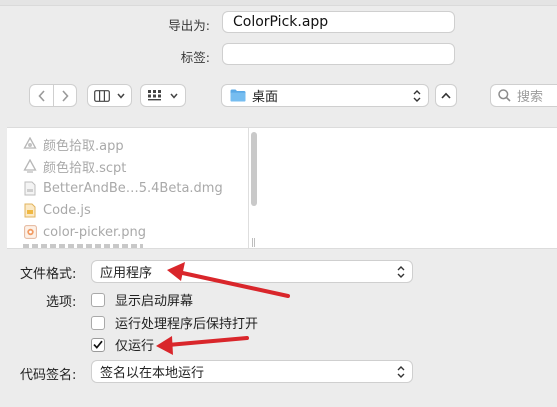 Image resolution: width=557 pixels, height=407 pixels. I want to click on list-item: color-picker.png, so click(84, 232).